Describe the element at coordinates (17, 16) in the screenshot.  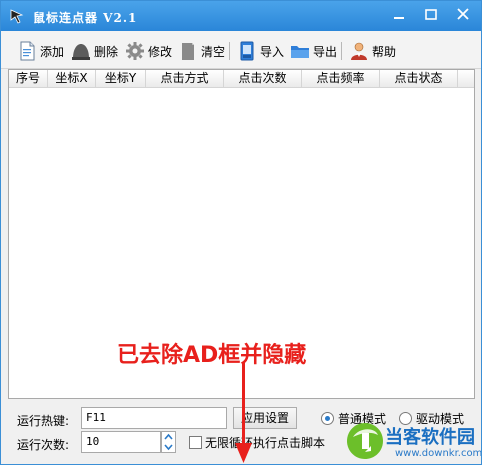
I see `mouse-app-icon` at that location.